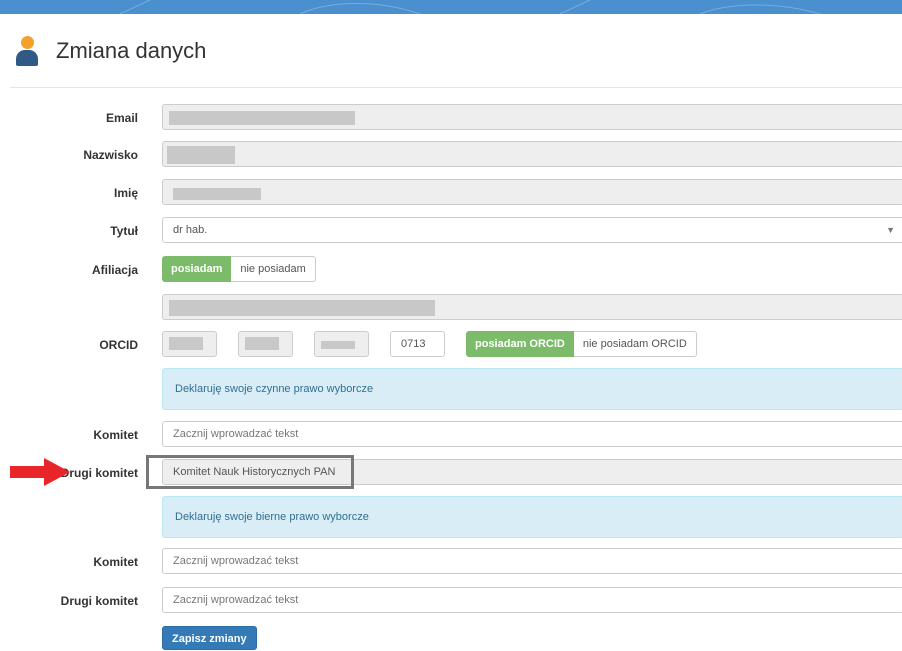  What do you see at coordinates (115, 562) in the screenshot?
I see `committee2-label: Komitet` at bounding box center [115, 562].